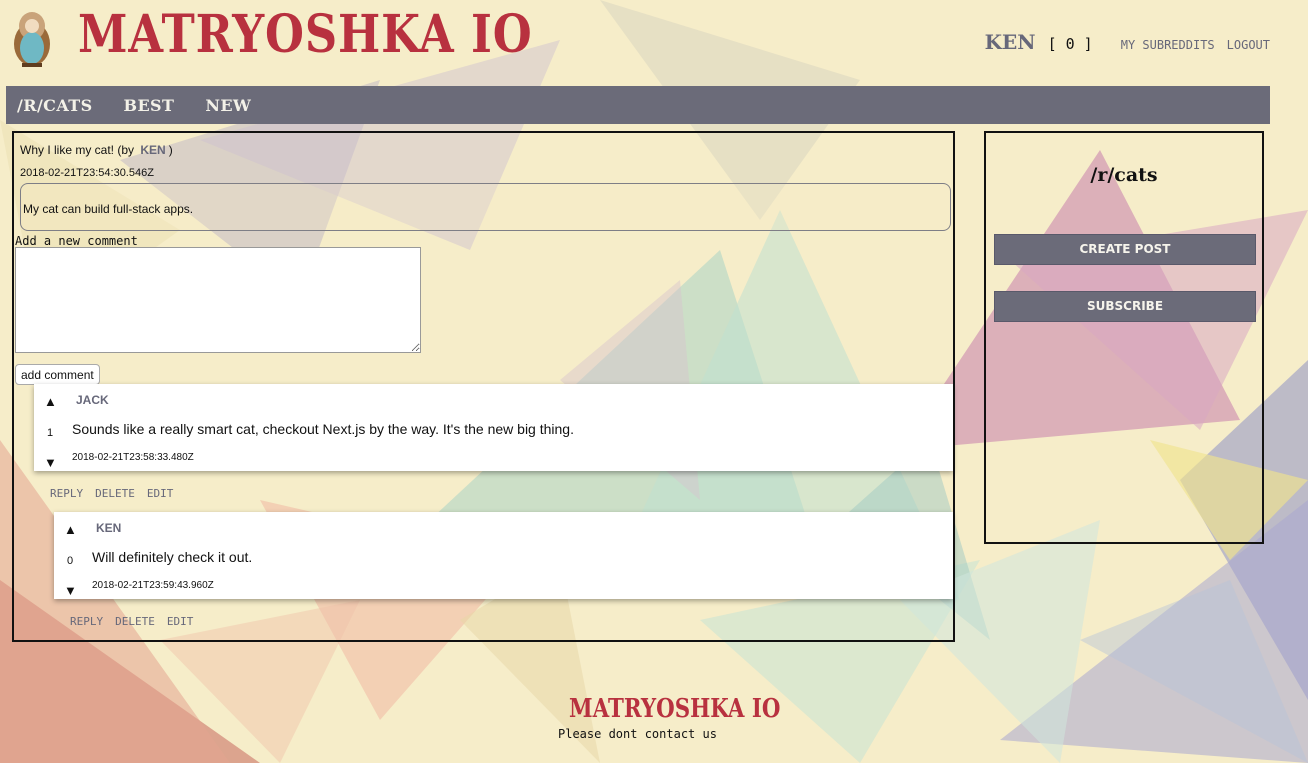 This screenshot has width=1308, height=763. What do you see at coordinates (1125, 306) in the screenshot?
I see `subscribe-button: SUBSCRIBE` at bounding box center [1125, 306].